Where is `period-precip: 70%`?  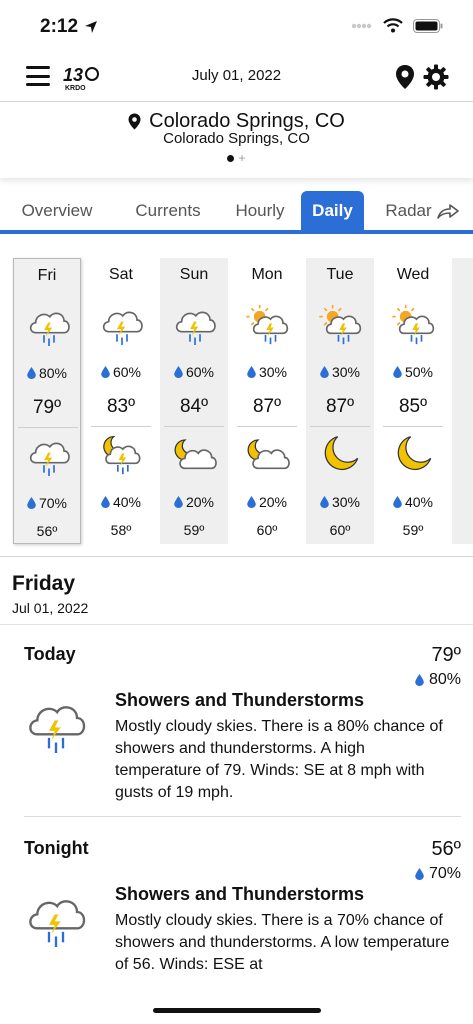 period-precip: 70% is located at coordinates (438, 874).